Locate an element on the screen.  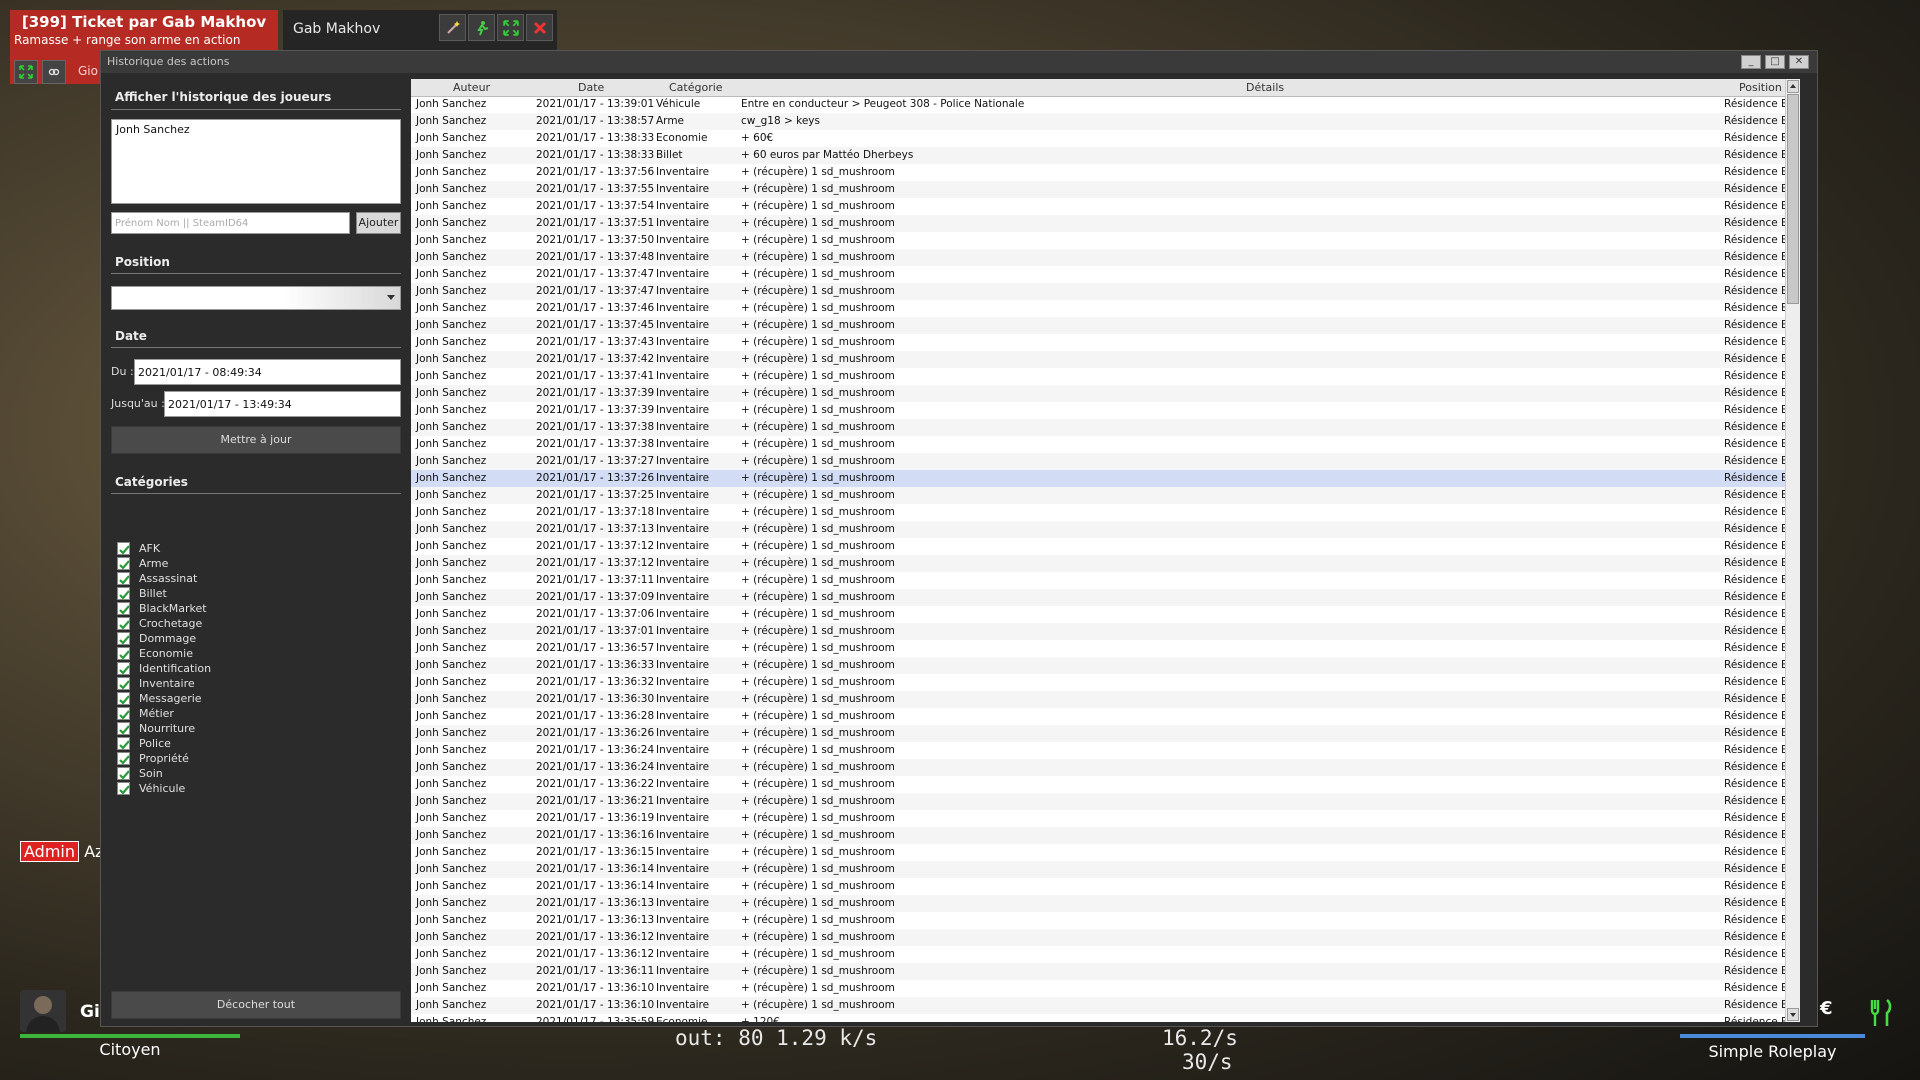
category-item: AFK is located at coordinates (256, 548).